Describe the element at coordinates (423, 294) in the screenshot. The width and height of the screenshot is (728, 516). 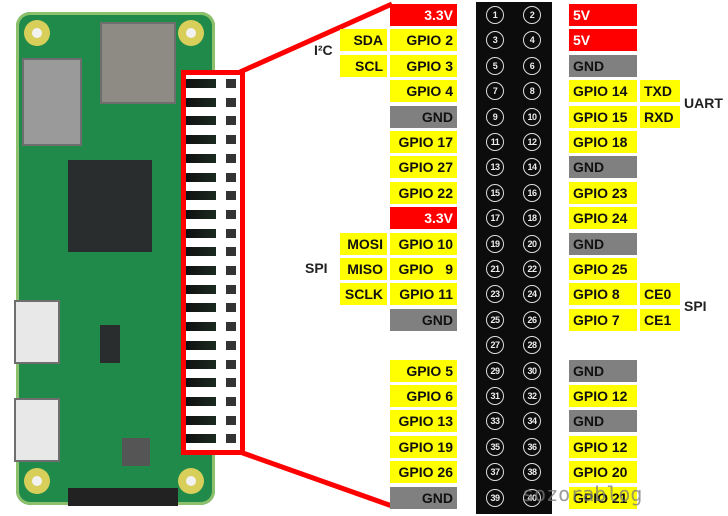
I see `pin-label-left: GPIO 11` at that location.